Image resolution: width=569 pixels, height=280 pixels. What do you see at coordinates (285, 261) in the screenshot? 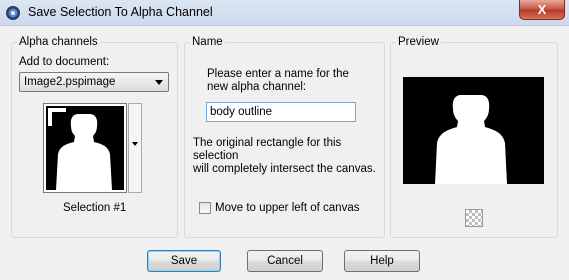
I see `cancel-button: Cancel` at bounding box center [285, 261].